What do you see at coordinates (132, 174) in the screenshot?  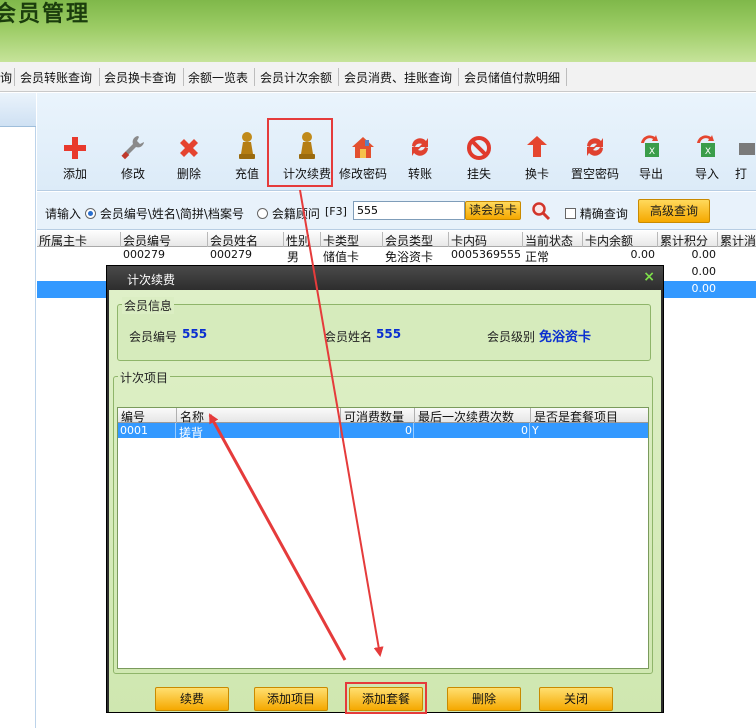 I see `edit-label: 修改` at bounding box center [132, 174].